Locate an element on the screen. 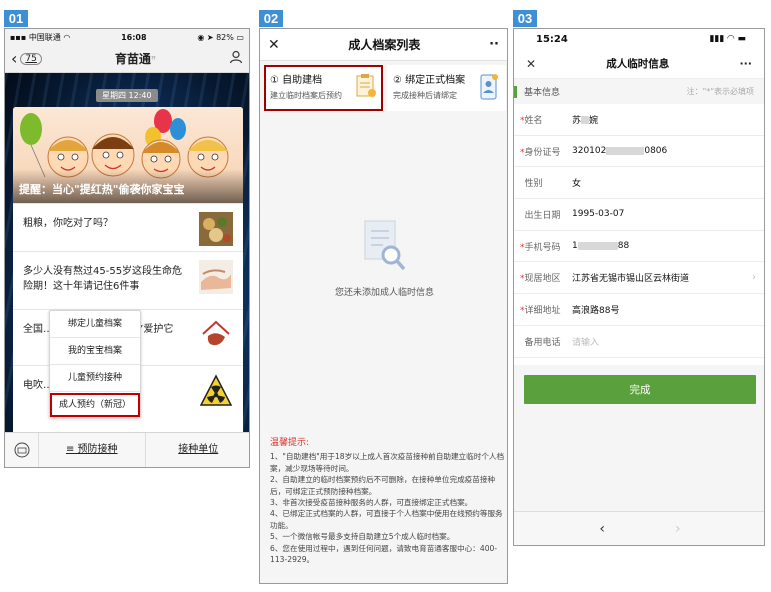 The image size is (771, 592). record-type-tabs: ① 自助建档 建立临时档案后预约 ② 绑定正式档案 完成接种后请绑定 is located at coordinates (385, 88).